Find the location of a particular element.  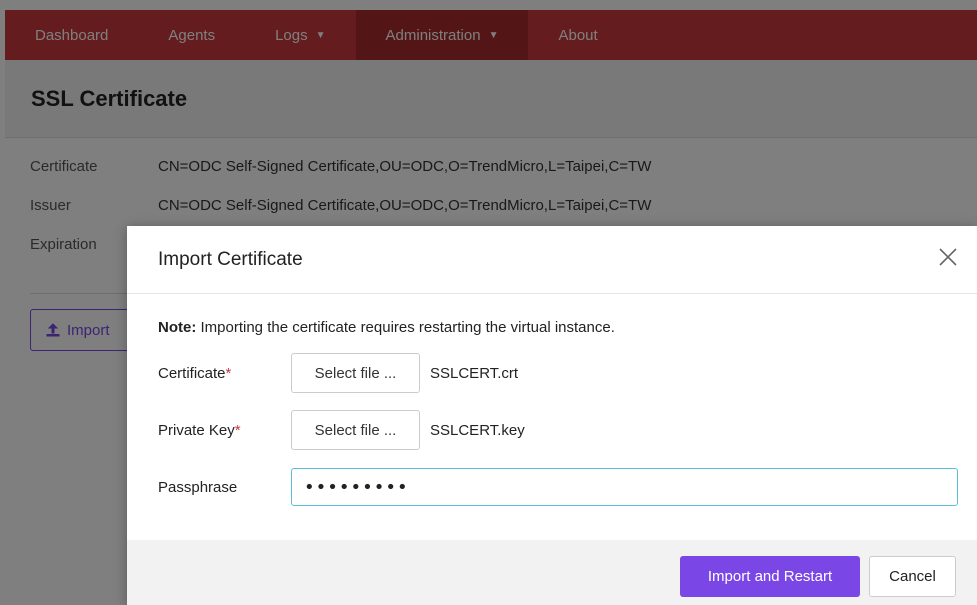

close-icon is located at coordinates (948, 257).